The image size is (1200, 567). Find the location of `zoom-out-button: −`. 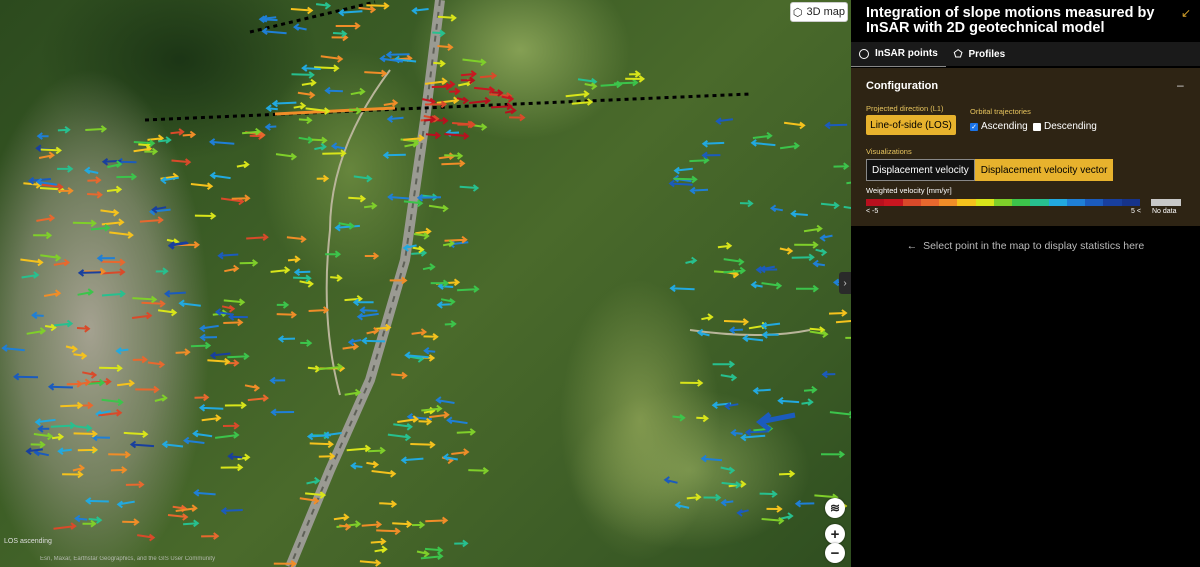

zoom-out-button: − is located at coordinates (835, 553).